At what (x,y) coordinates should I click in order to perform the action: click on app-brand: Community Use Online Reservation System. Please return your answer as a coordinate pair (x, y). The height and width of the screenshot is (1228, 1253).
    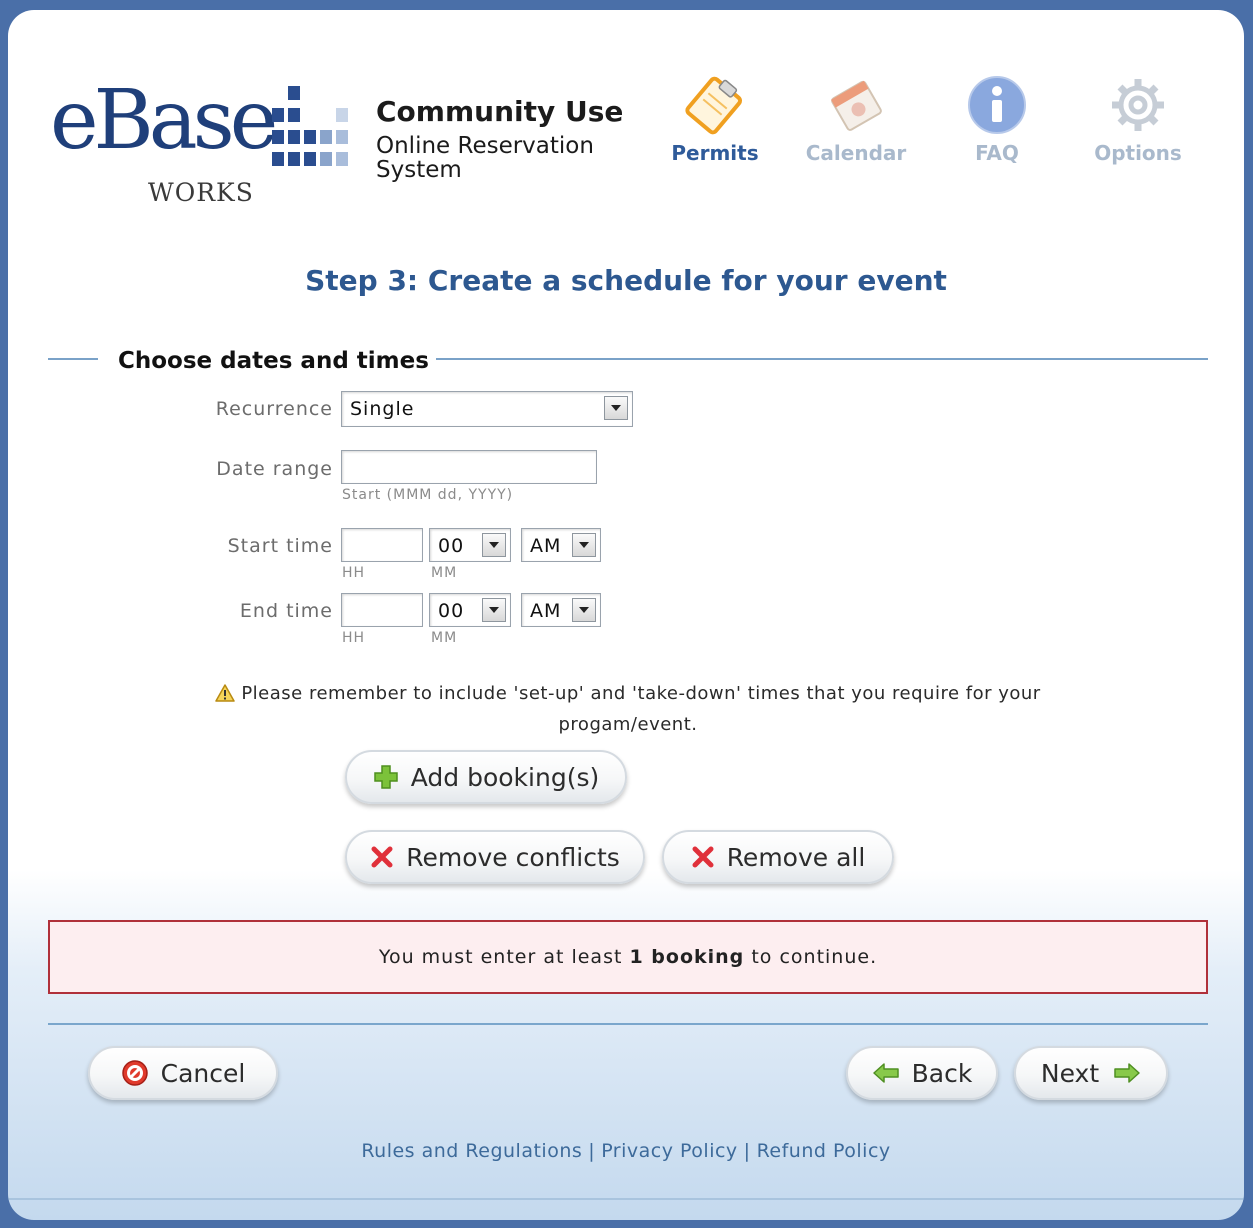
    Looking at the image, I should click on (500, 139).